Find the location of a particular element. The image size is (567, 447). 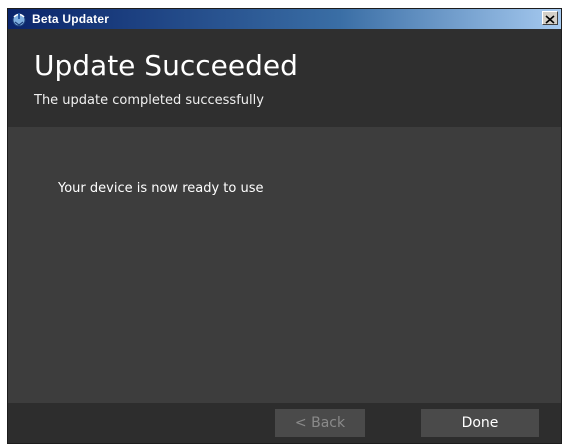

page-title: Update Succeeded is located at coordinates (166, 65).